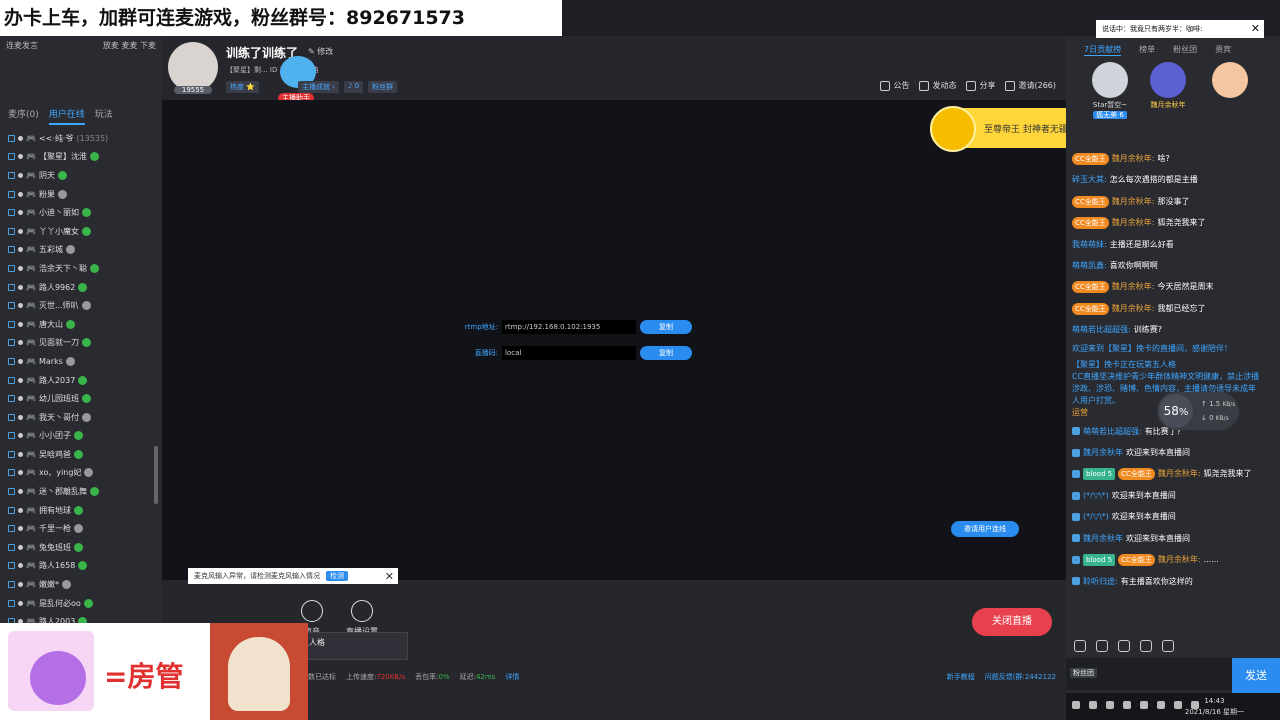 The height and width of the screenshot is (720, 1280). I want to click on emoji-icon, so click(1080, 646).